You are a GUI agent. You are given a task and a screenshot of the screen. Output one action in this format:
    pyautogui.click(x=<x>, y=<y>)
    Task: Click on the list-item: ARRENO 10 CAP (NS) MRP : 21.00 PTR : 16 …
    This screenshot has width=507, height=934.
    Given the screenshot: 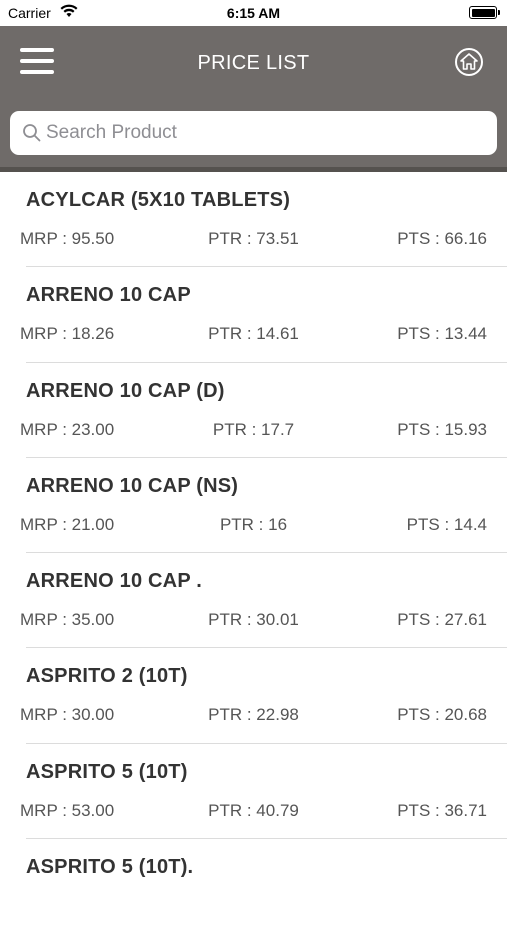 What is the action you would take?
    pyautogui.click(x=253, y=506)
    